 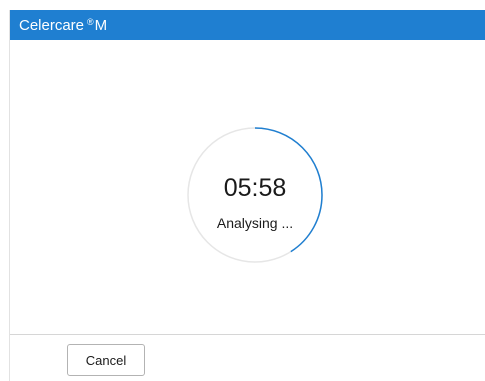 What do you see at coordinates (52, 25) in the screenshot?
I see `app-title-name: Celercare` at bounding box center [52, 25].